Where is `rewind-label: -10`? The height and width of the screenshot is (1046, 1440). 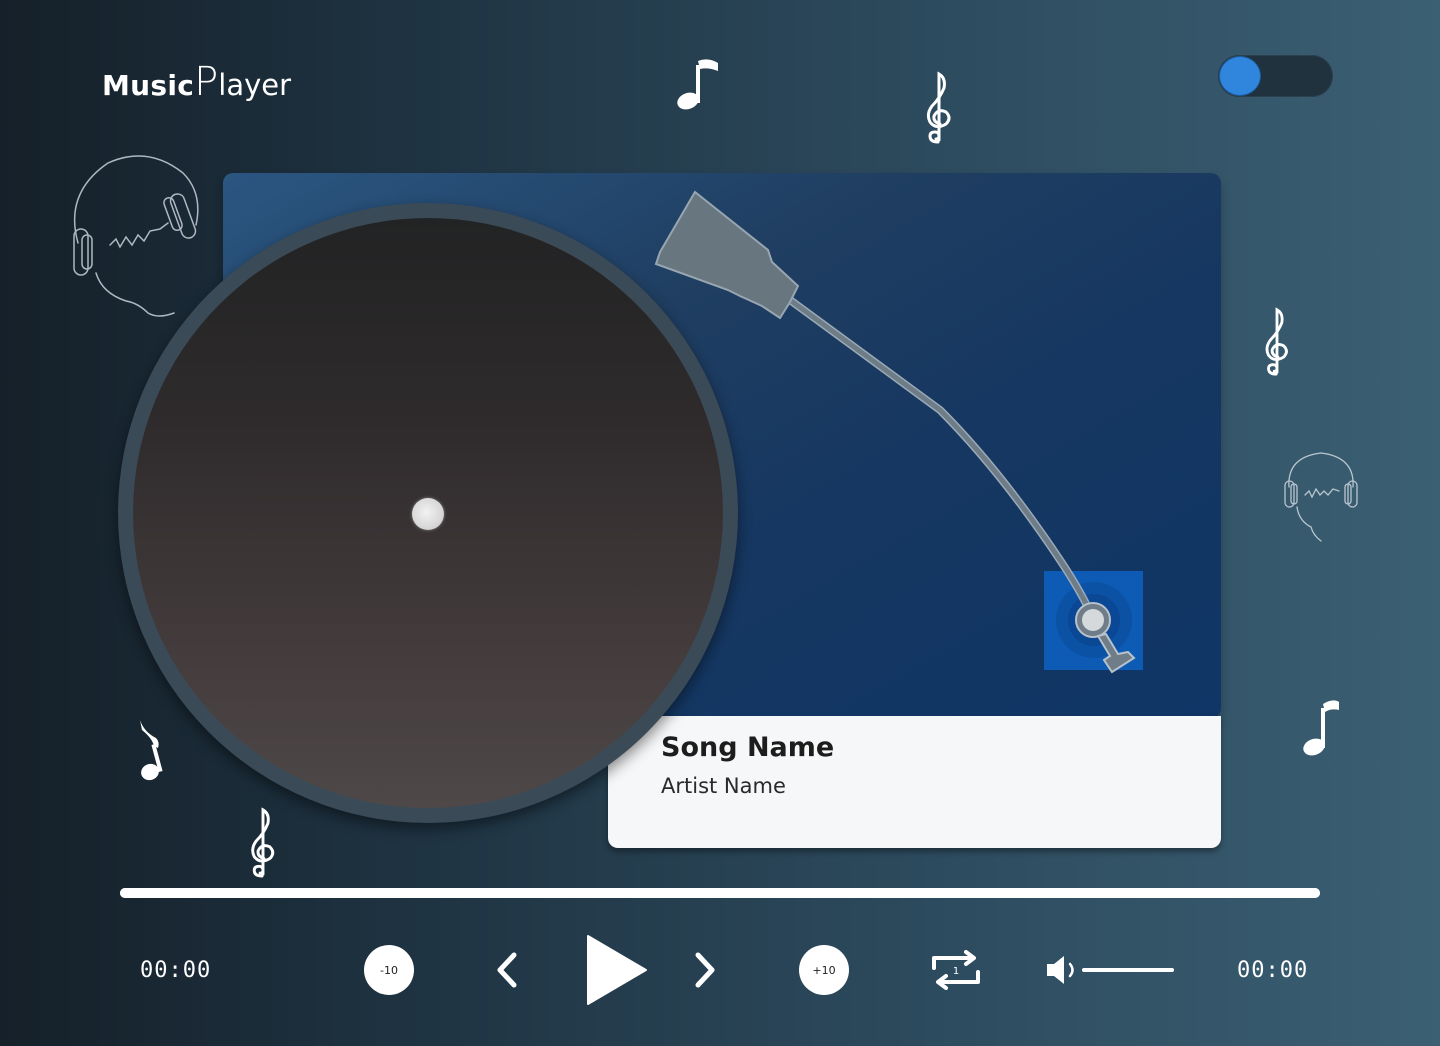 rewind-label: -10 is located at coordinates (389, 970).